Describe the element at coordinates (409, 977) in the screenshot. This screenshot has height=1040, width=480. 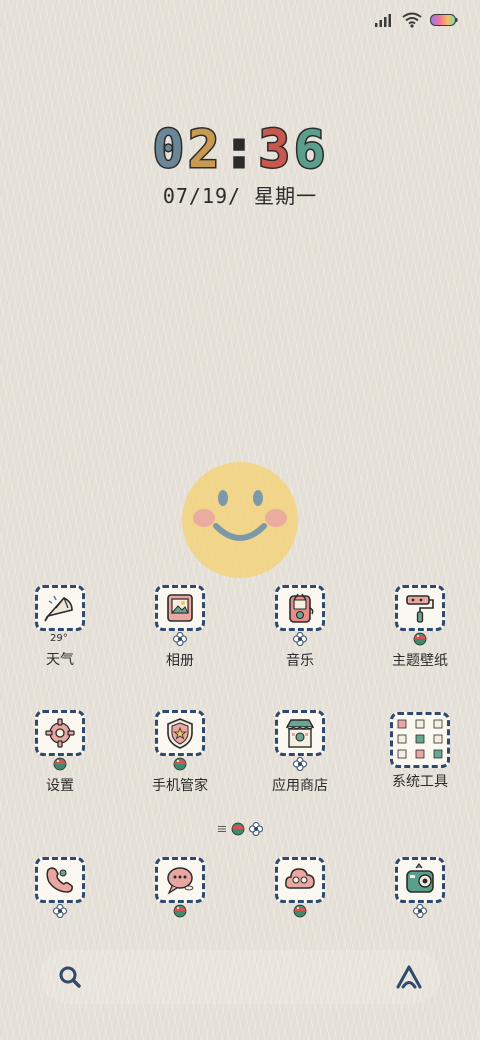
I see `assistant-icon` at that location.